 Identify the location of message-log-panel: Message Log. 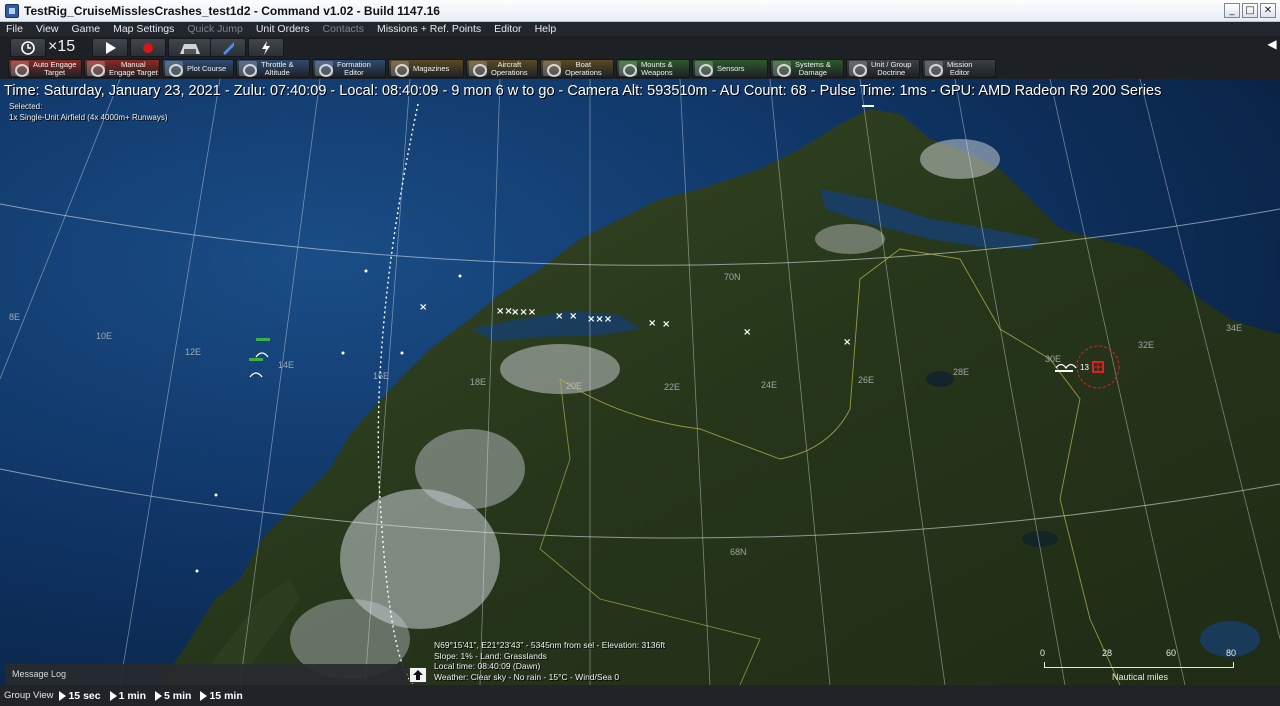
(206, 675).